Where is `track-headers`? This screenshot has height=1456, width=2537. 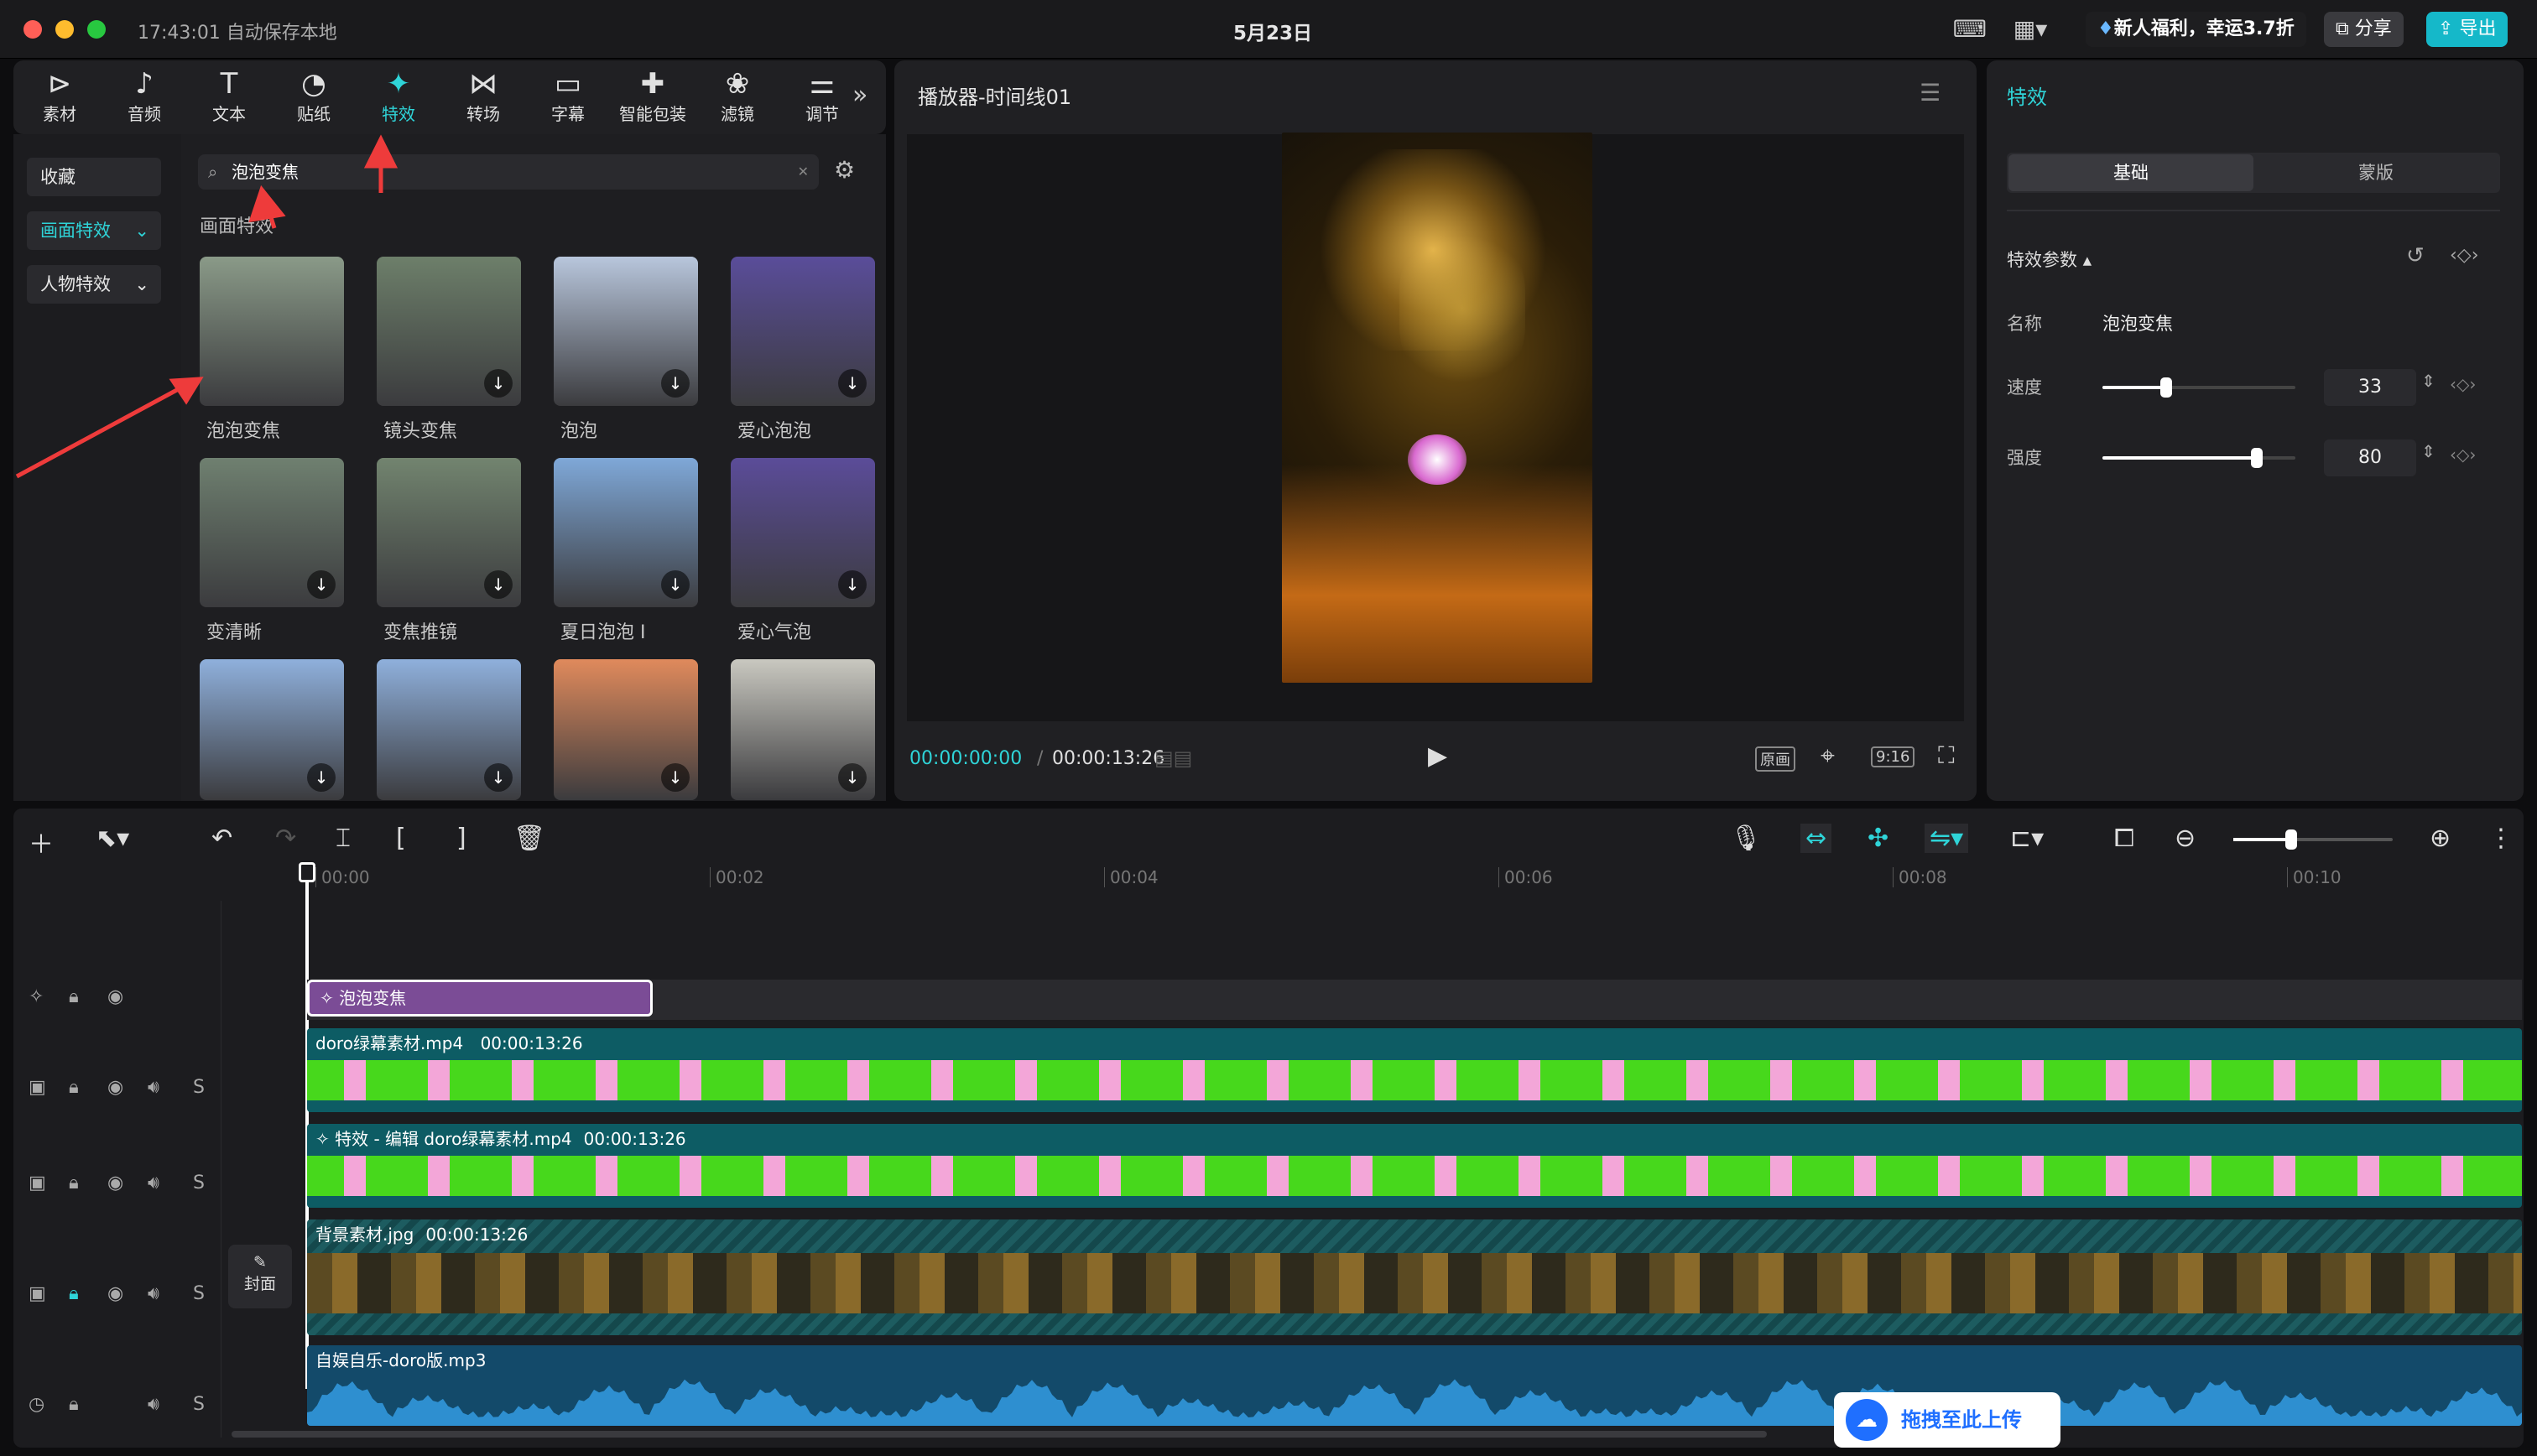 track-headers is located at coordinates (117, 1169).